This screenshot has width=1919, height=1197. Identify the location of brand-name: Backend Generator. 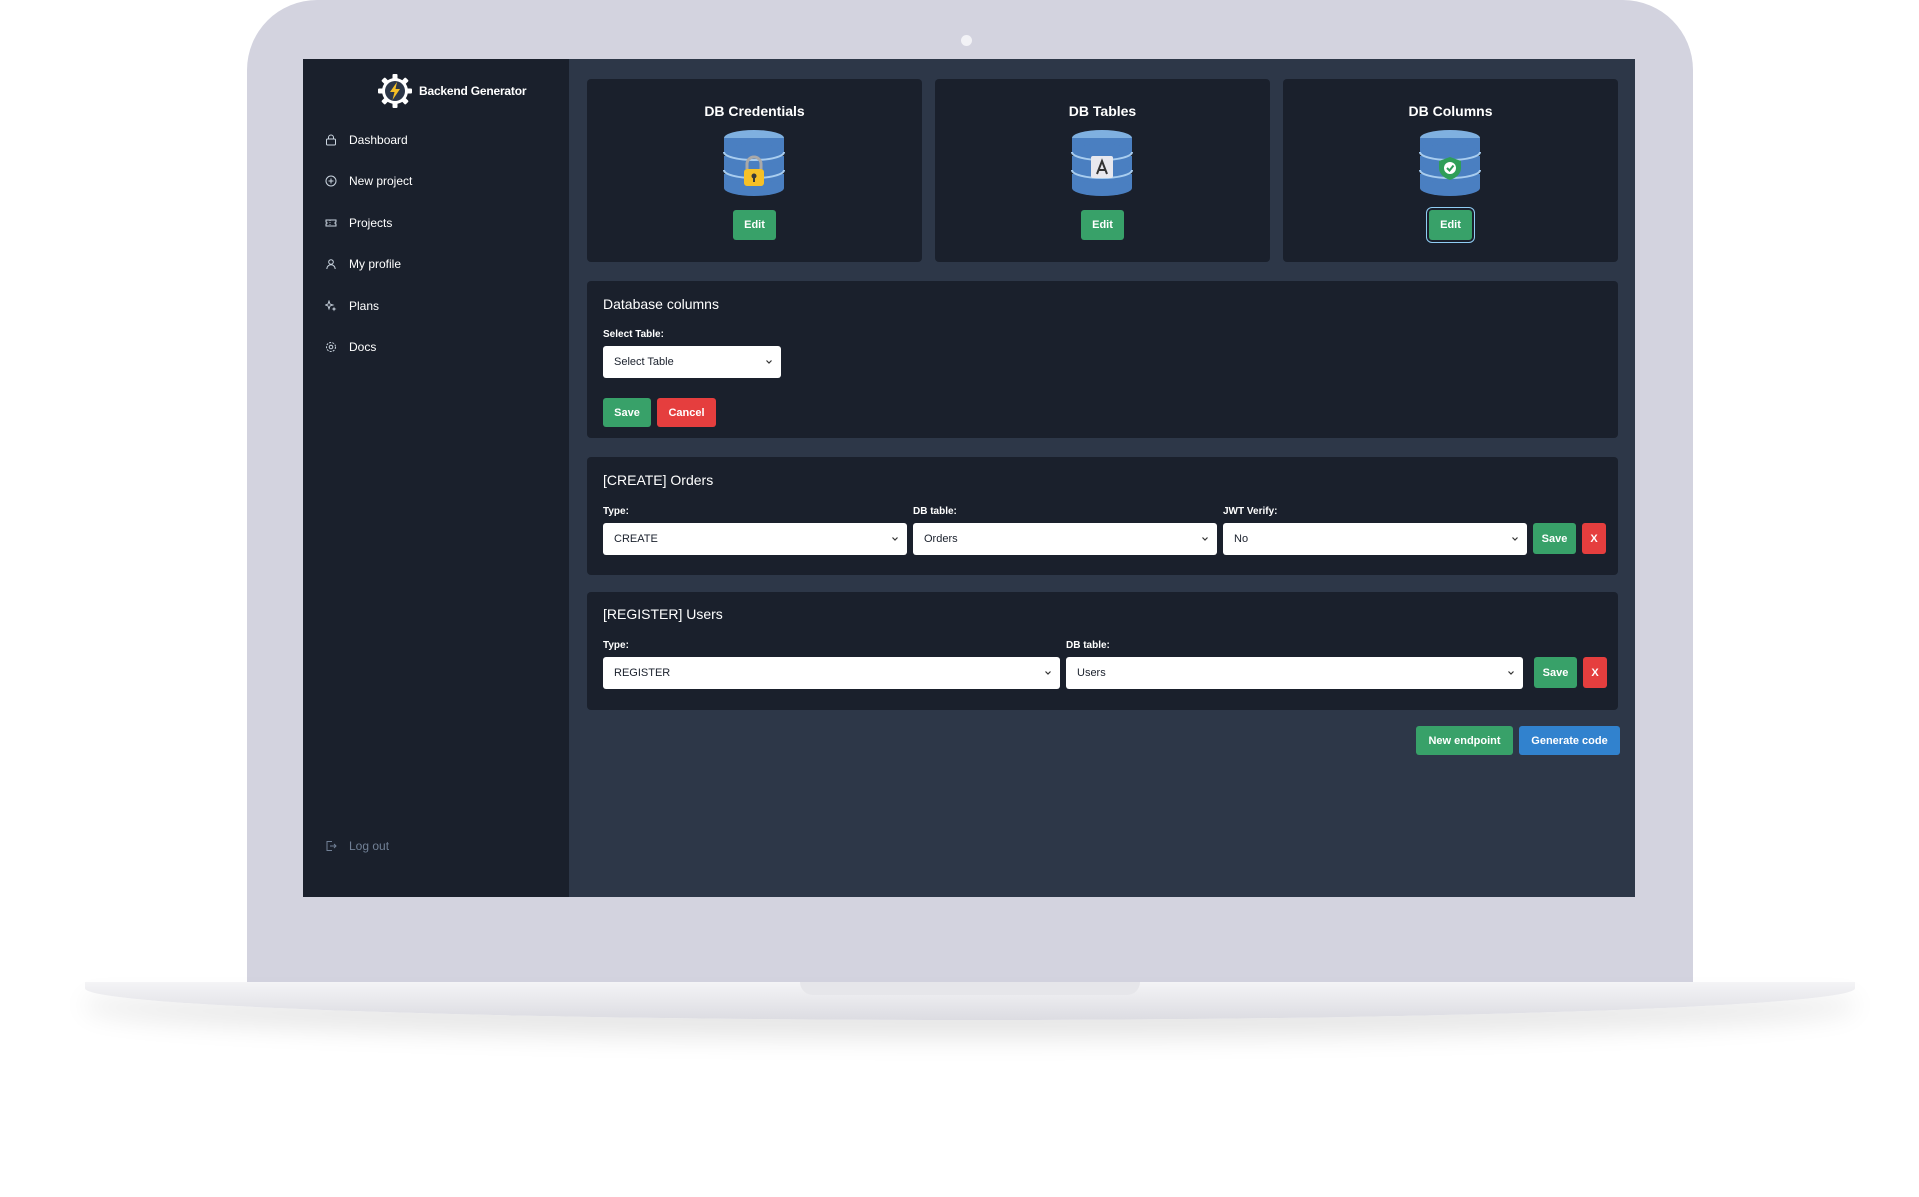
(473, 91).